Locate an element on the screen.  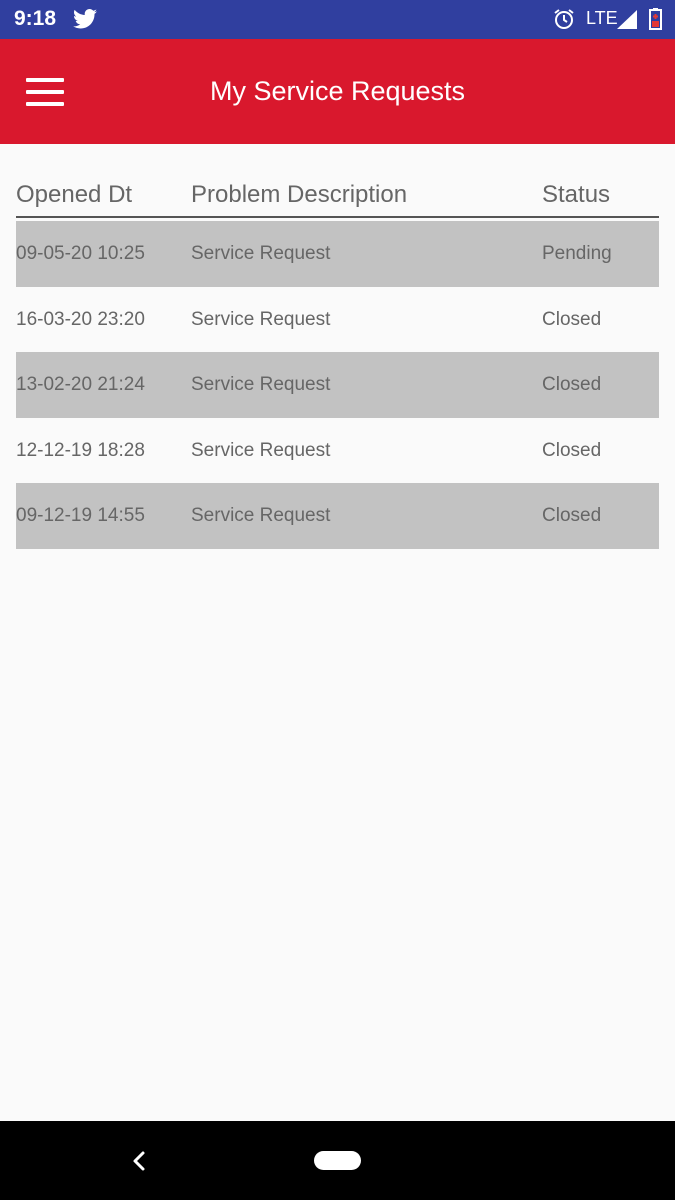
battery-icon is located at coordinates (655, 19).